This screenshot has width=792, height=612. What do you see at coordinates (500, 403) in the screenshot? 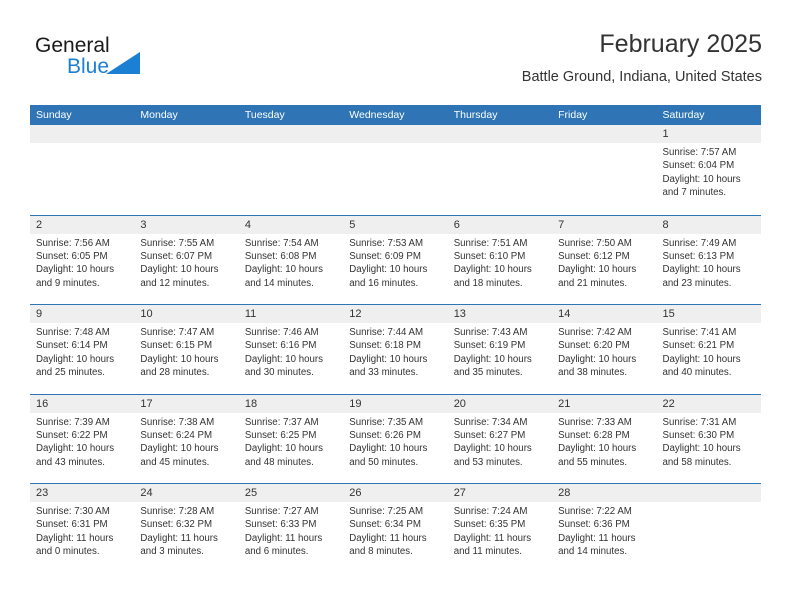
I see `day-number: 20` at bounding box center [500, 403].